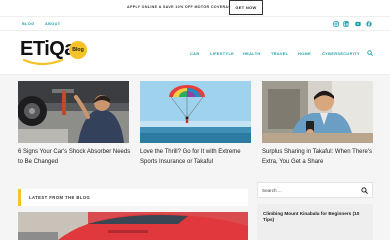 The width and height of the screenshot is (390, 240). I want to click on blog-badge: Blog, so click(78, 50).